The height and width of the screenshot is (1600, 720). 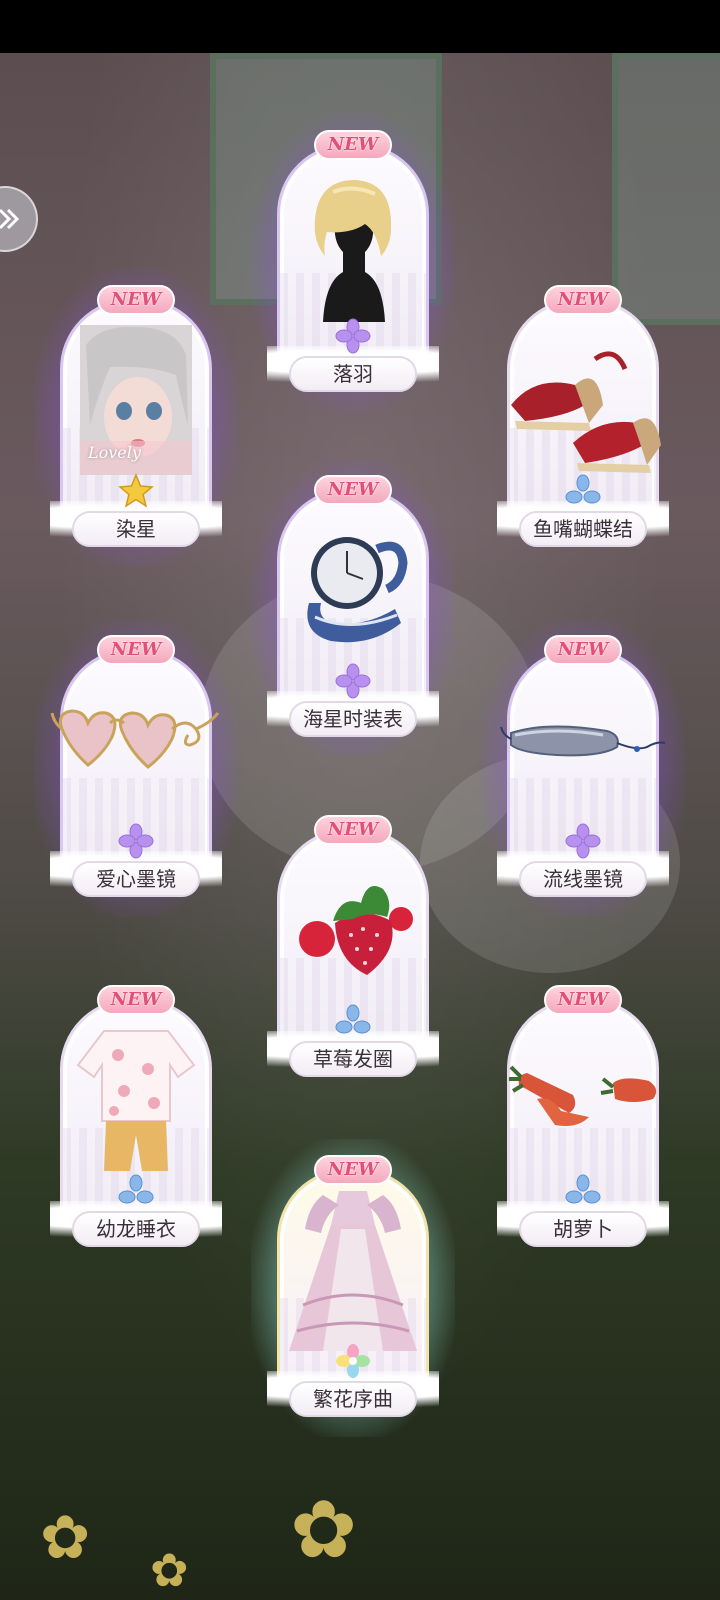 I want to click on item-name: 胡萝卜, so click(x=583, y=1229).